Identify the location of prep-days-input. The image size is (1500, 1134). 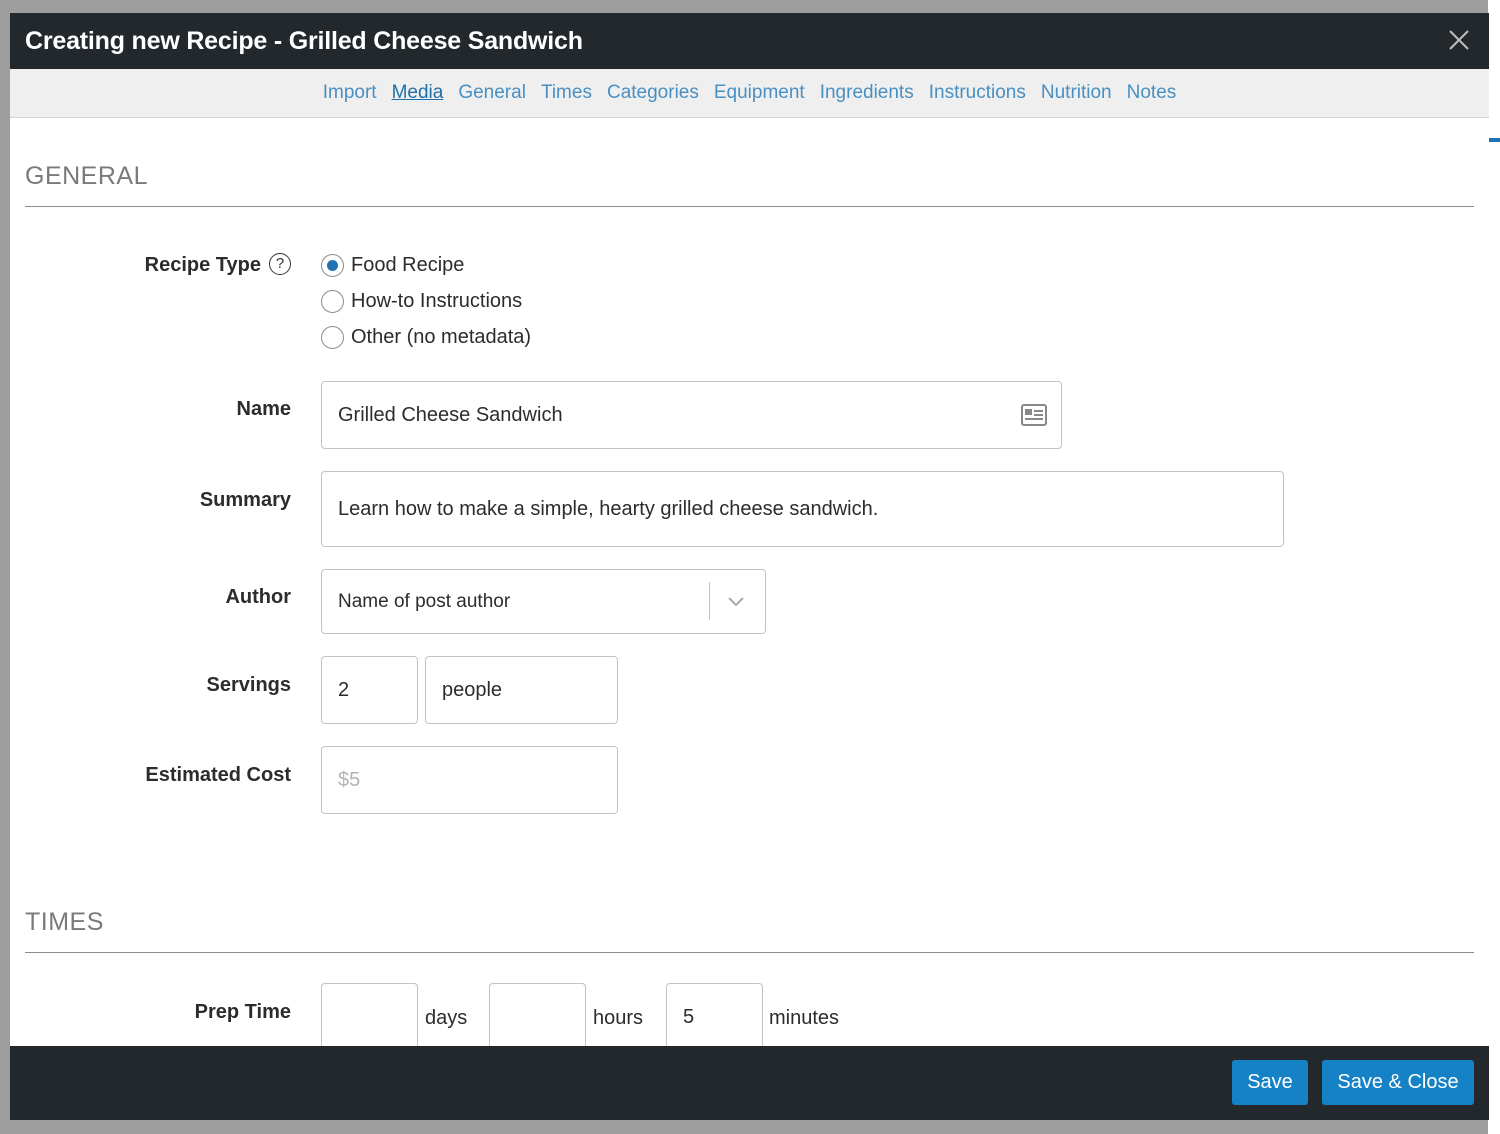
(369, 1014).